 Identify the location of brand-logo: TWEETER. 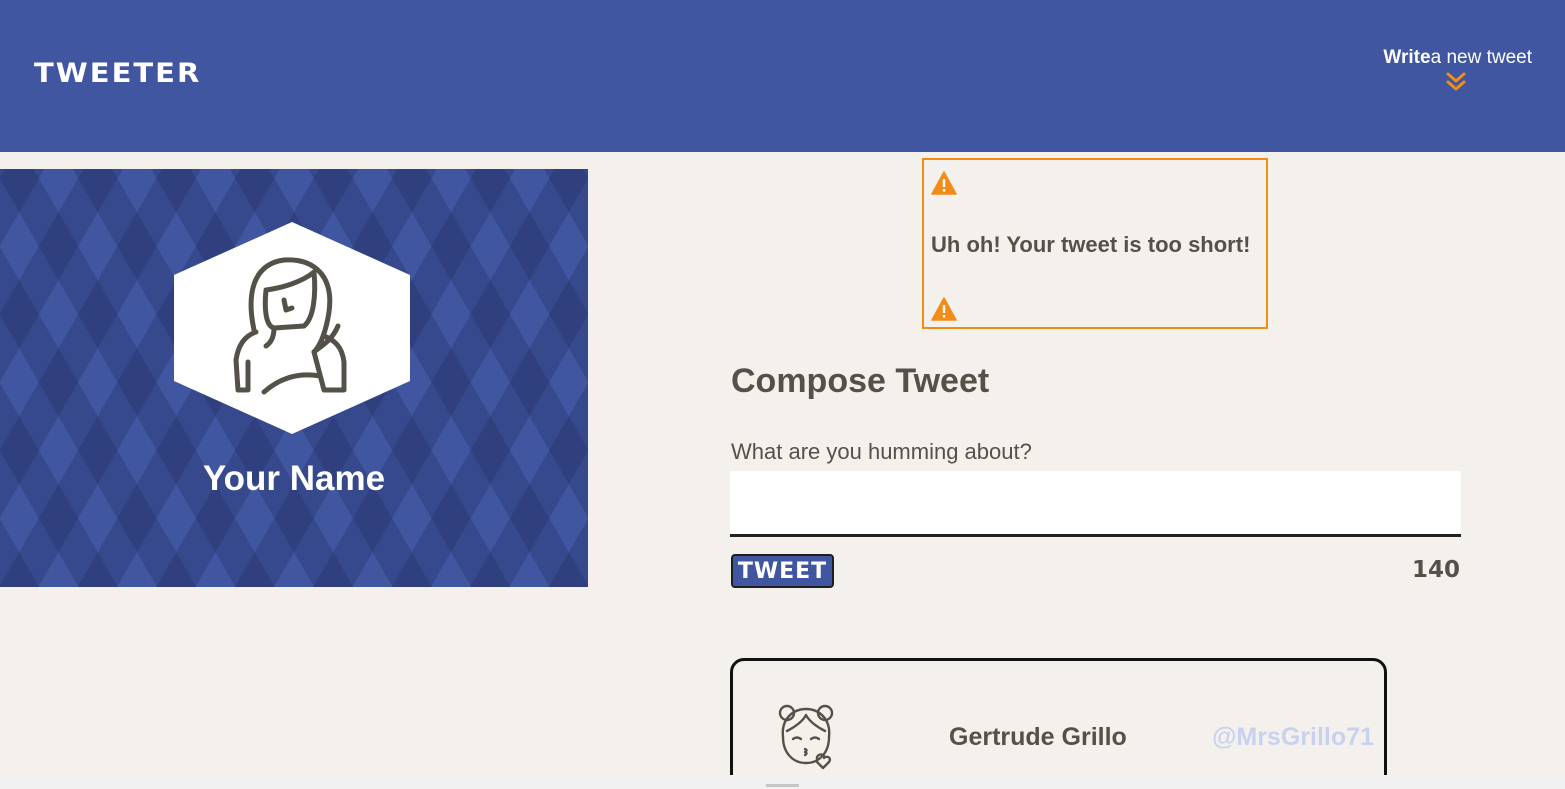
(117, 72).